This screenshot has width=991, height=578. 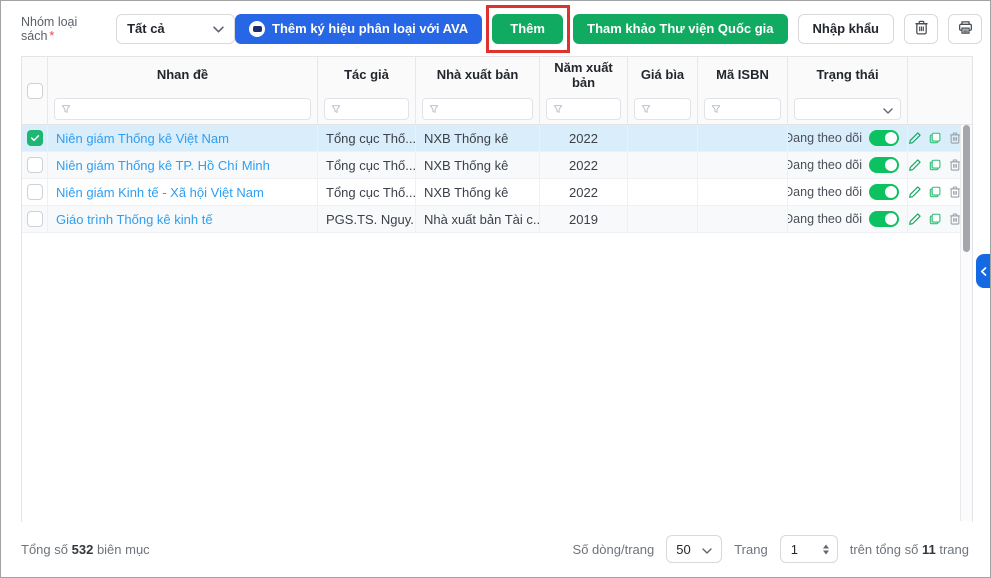 What do you see at coordinates (845, 28) in the screenshot?
I see `import-button: Nhập khẩu` at bounding box center [845, 28].